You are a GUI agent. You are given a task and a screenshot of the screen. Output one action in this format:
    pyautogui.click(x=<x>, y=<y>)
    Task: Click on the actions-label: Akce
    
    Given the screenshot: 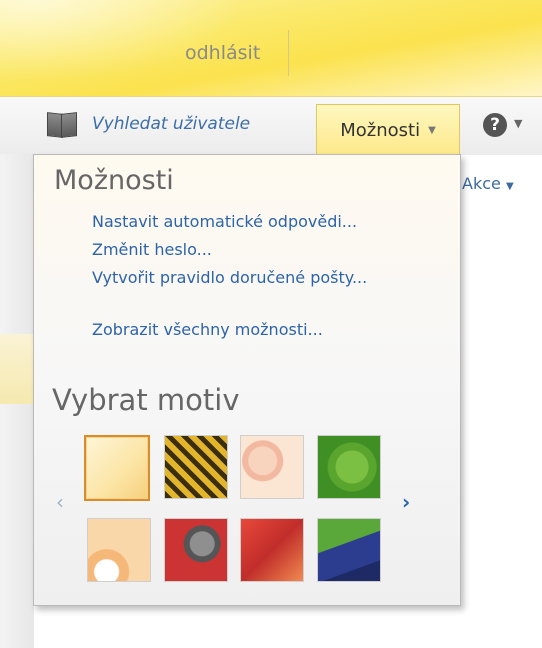 What is the action you would take?
    pyautogui.click(x=481, y=183)
    